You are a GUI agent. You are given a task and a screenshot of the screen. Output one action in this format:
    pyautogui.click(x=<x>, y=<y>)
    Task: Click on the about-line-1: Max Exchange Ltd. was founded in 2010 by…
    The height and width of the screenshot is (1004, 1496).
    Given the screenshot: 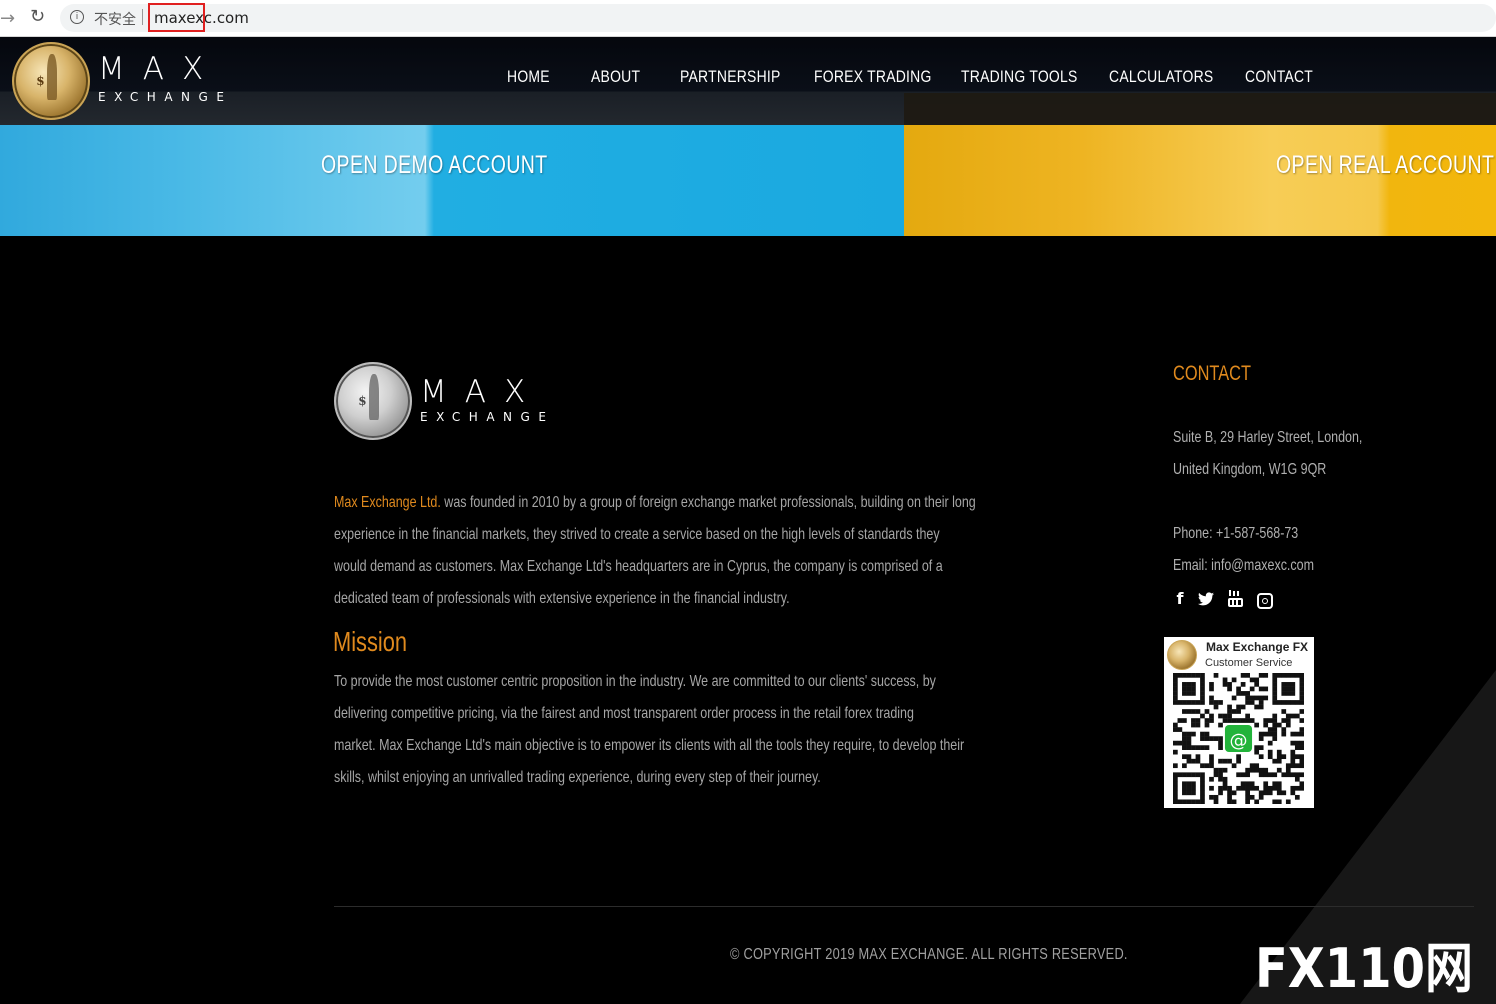 What is the action you would take?
    pyautogui.click(x=655, y=503)
    